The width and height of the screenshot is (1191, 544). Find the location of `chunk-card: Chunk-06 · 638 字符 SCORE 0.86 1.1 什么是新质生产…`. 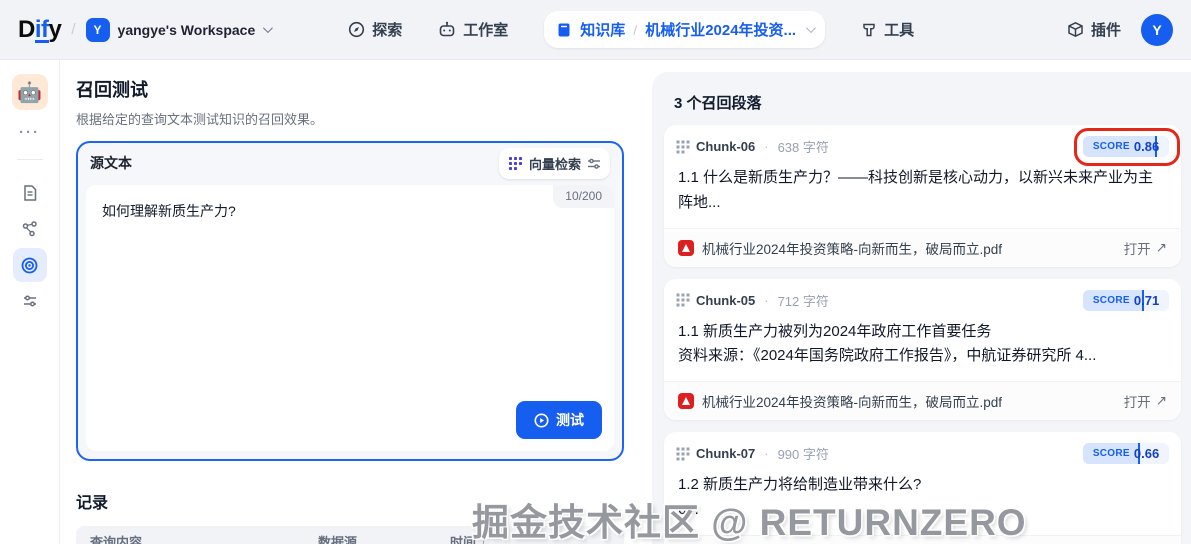

chunk-card: Chunk-06 · 638 字符 SCORE 0.86 1.1 什么是新质生产… is located at coordinates (922, 196).